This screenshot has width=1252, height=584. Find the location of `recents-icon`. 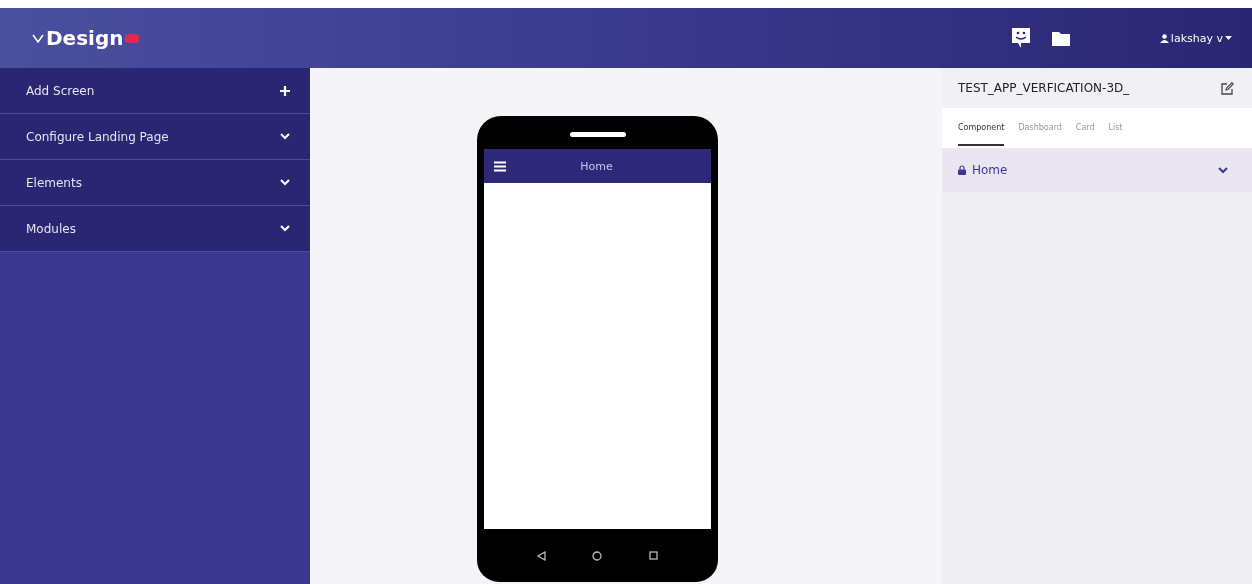

recents-icon is located at coordinates (653, 555).